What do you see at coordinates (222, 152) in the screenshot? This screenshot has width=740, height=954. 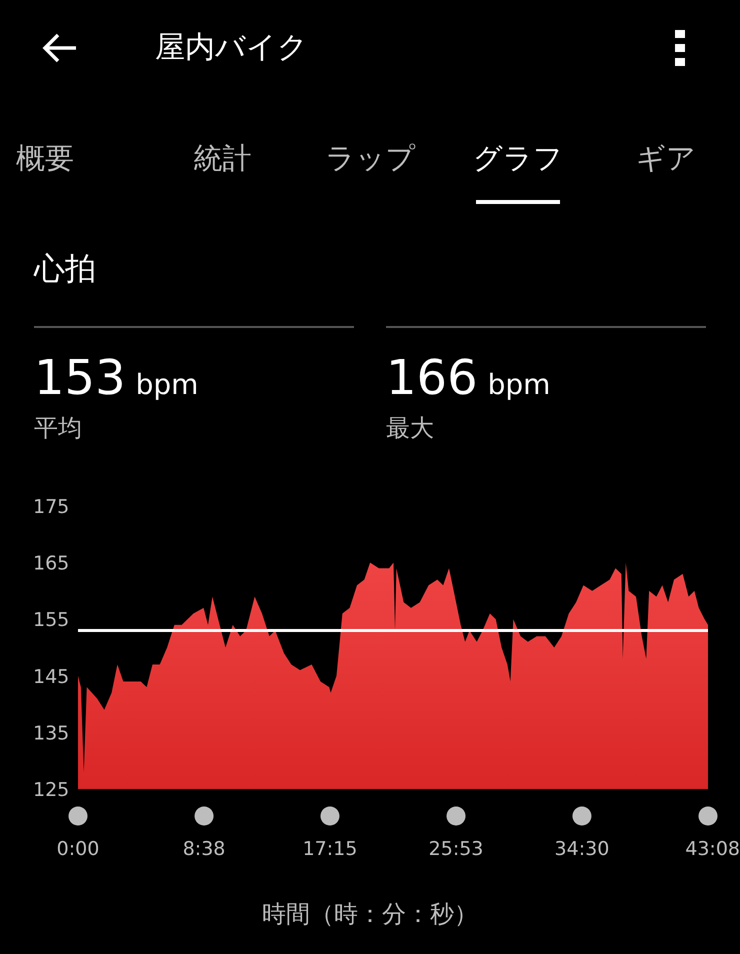 I see `tab: 統計` at bounding box center [222, 152].